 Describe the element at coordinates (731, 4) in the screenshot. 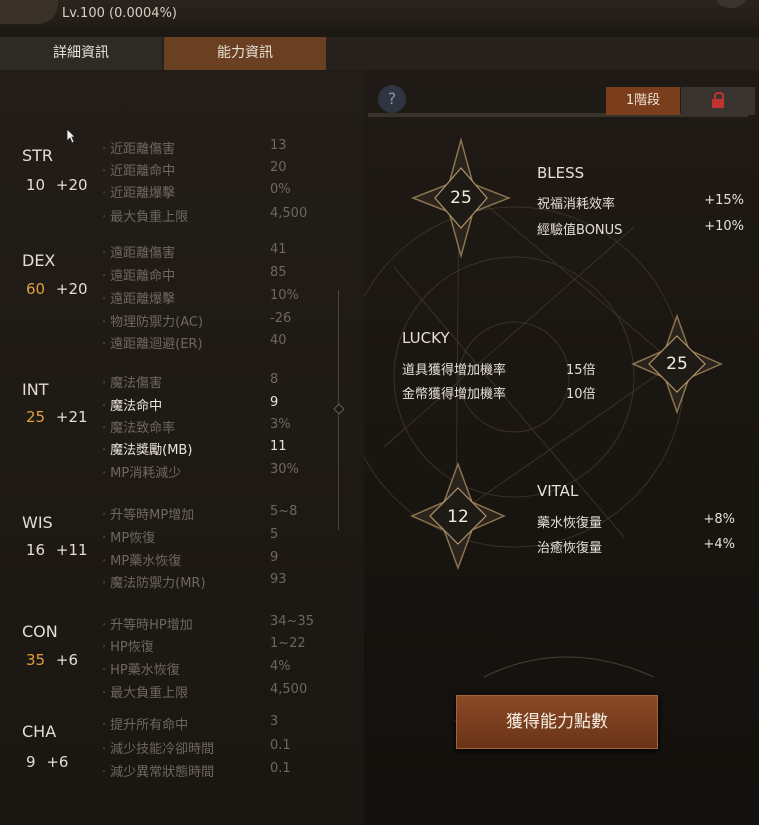

I see `close-button` at that location.